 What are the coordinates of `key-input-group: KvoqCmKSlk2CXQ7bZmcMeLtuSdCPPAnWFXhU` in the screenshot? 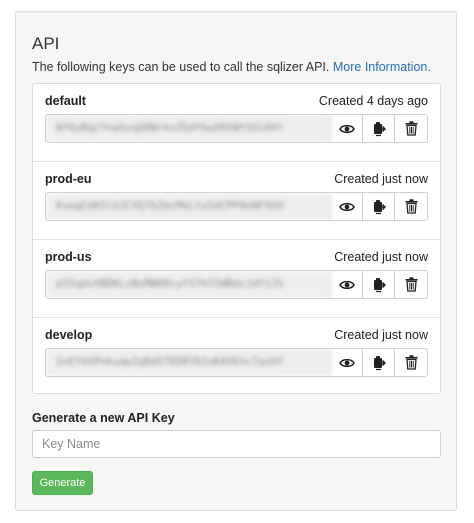 It's located at (236, 206).